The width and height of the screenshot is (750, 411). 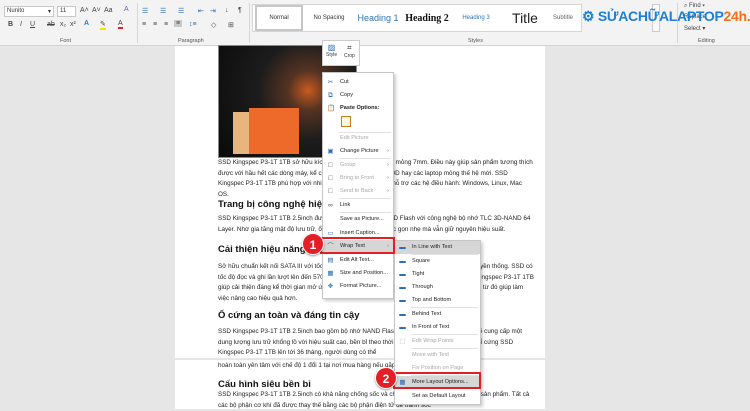 What do you see at coordinates (166, 24) in the screenshot?
I see `align-right-icon: ≡` at bounding box center [166, 24].